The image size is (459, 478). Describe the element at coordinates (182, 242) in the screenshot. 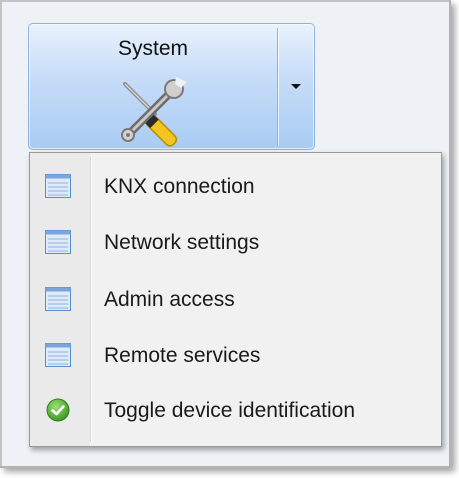

I see `menu-item-label: Network settings` at that location.